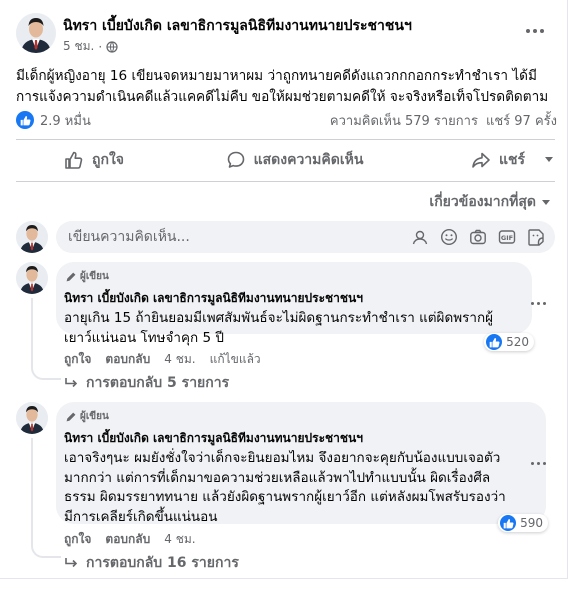 This screenshot has width=571, height=595. Describe the element at coordinates (141, 516) in the screenshot. I see `comment-text-line: มีการเคลียร์เกิดขึ้นแน่นอน` at that location.